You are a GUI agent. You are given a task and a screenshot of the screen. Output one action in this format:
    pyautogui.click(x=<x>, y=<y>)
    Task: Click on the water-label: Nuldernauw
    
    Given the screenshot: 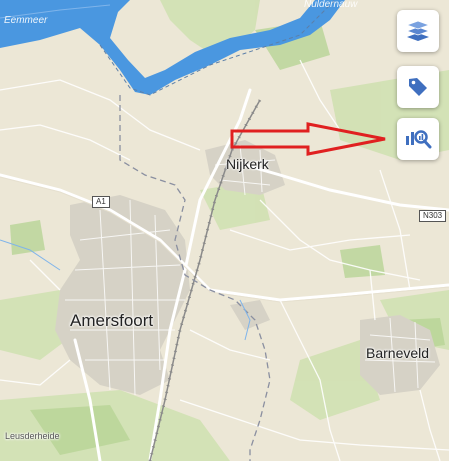 What is the action you would take?
    pyautogui.click(x=331, y=5)
    